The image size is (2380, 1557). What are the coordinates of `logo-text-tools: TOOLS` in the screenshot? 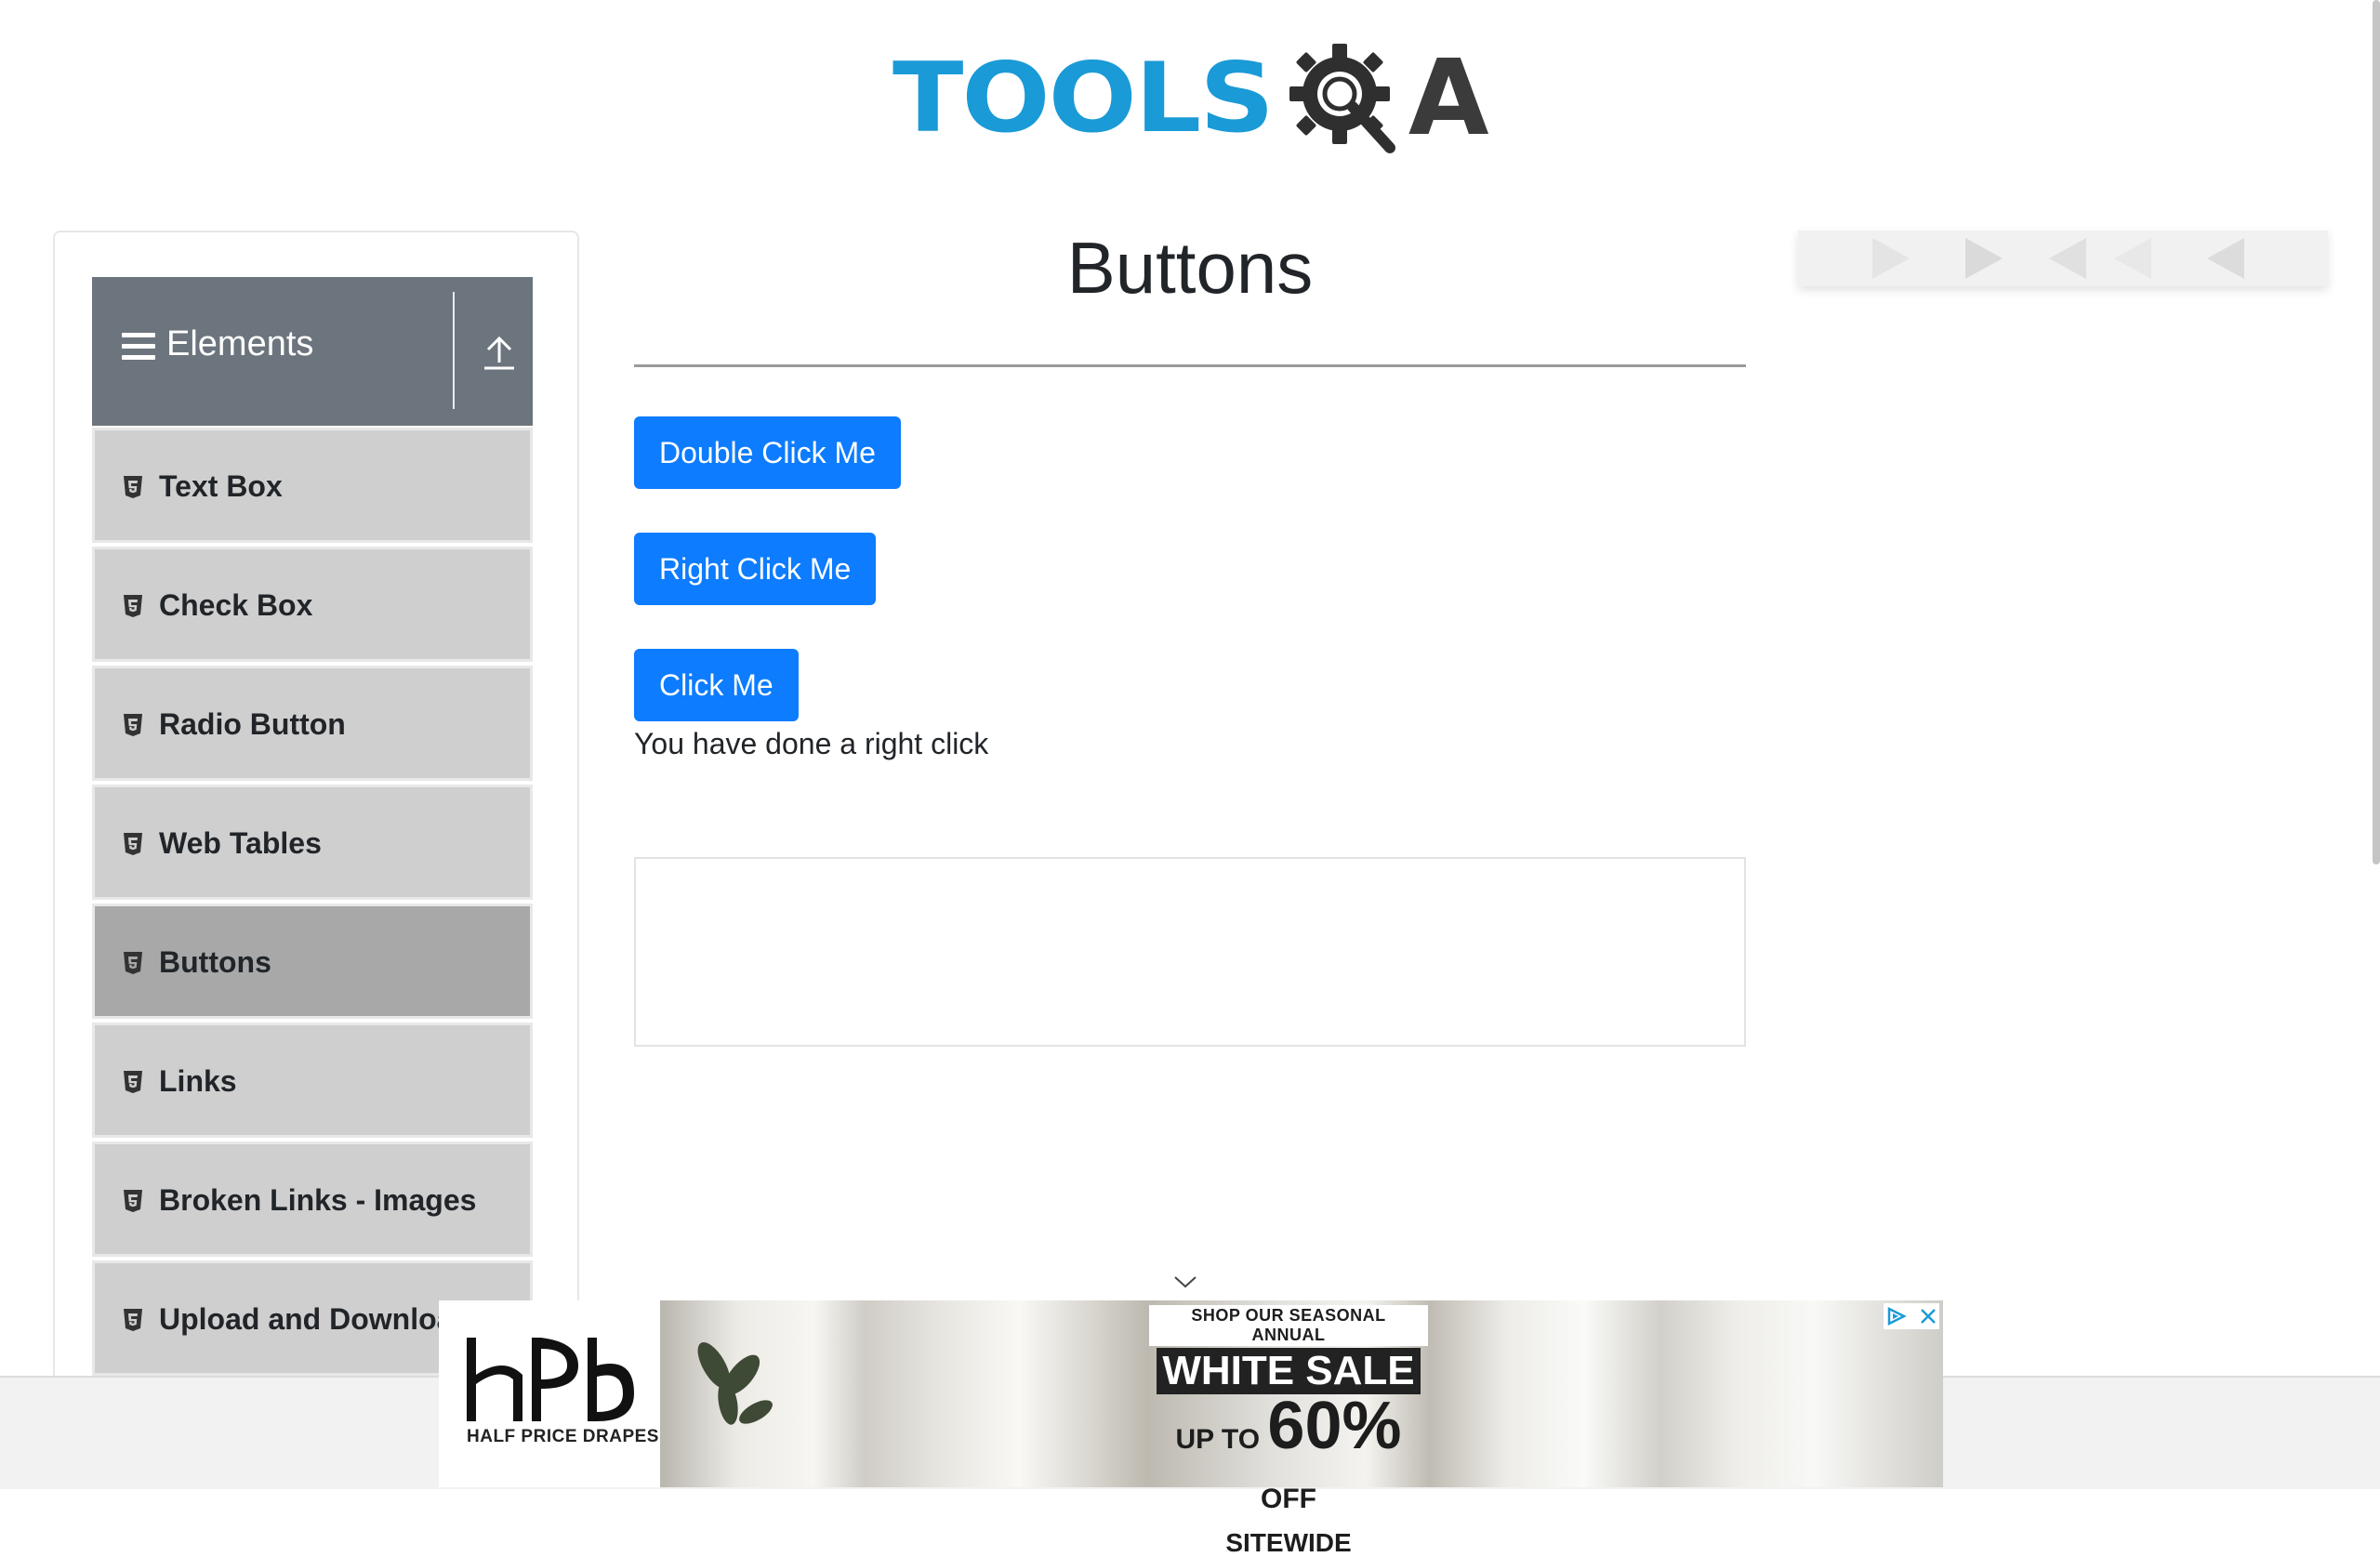 It's located at (1083, 98).